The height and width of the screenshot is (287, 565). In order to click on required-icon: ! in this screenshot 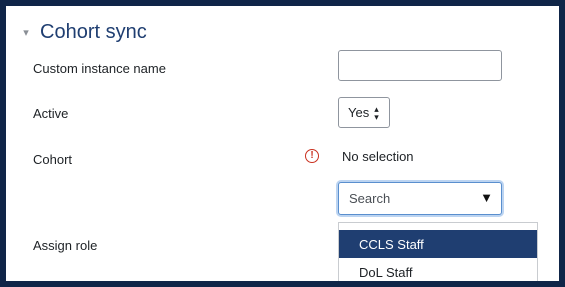, I will do `click(312, 156)`.